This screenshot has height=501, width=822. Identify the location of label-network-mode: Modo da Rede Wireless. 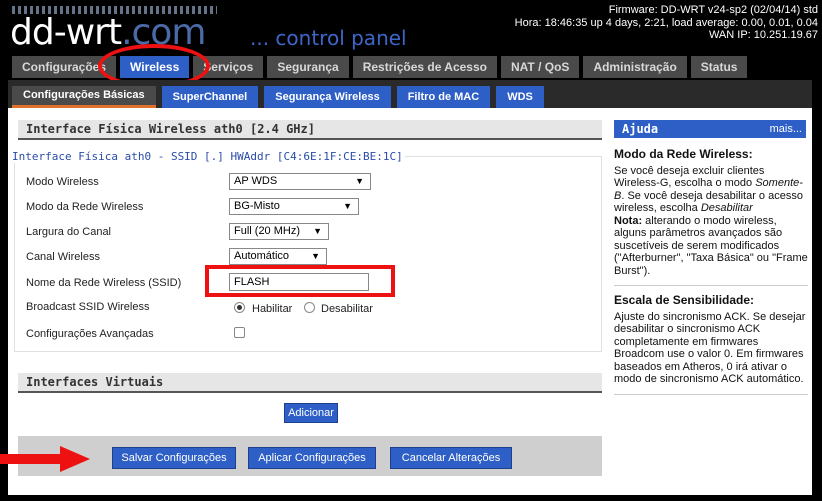
(85, 207).